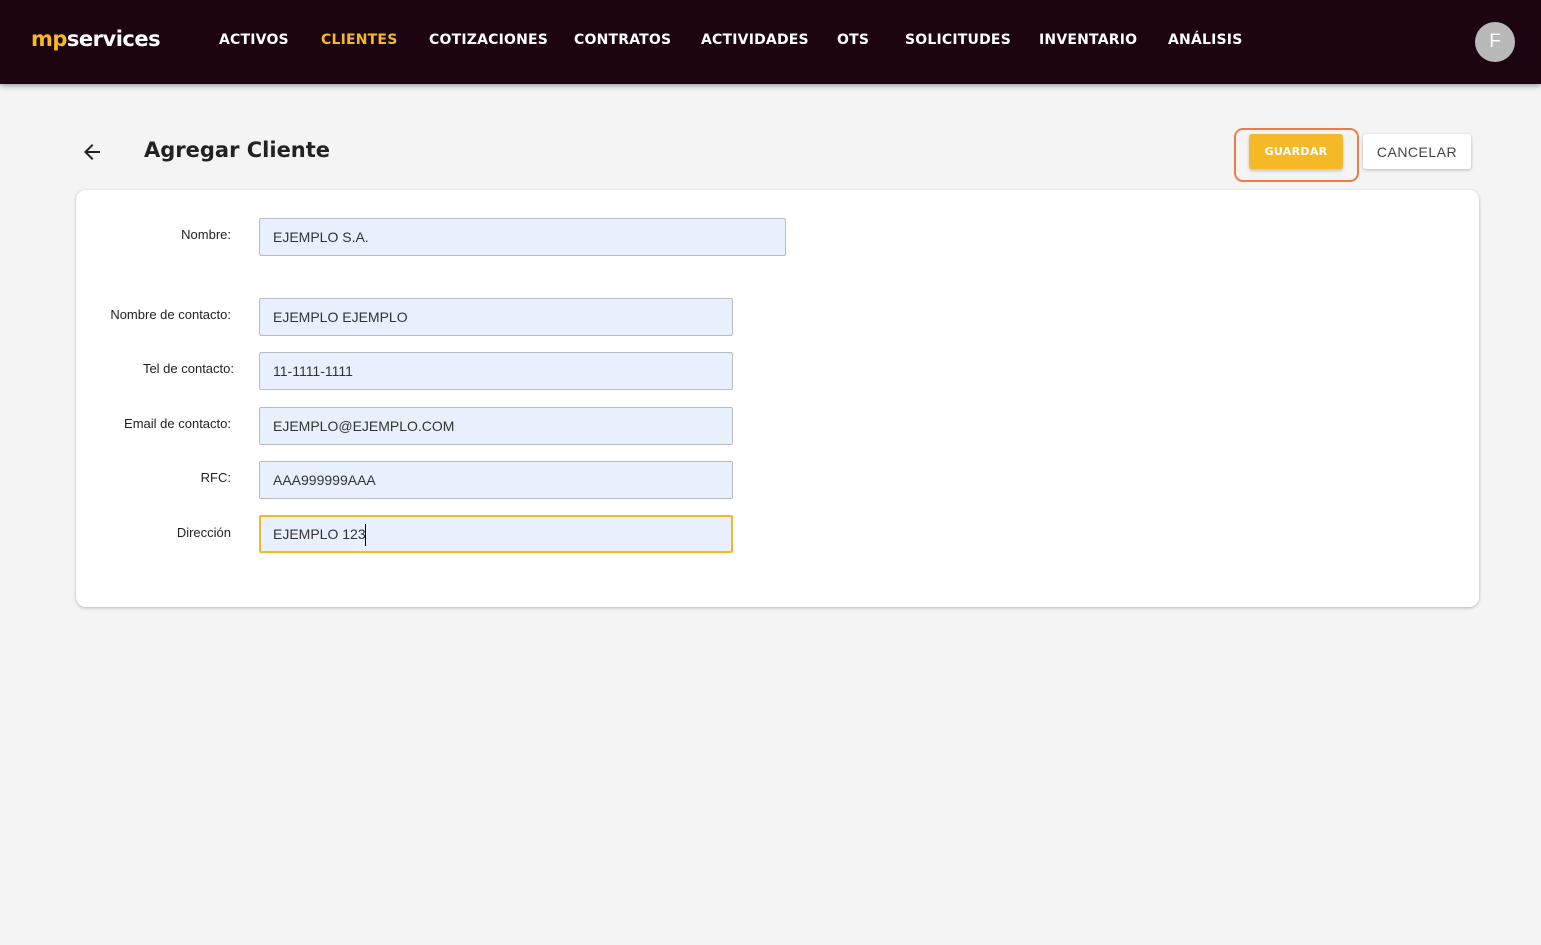 Image resolution: width=1541 pixels, height=945 pixels. I want to click on direccion-label: Dirección, so click(203, 532).